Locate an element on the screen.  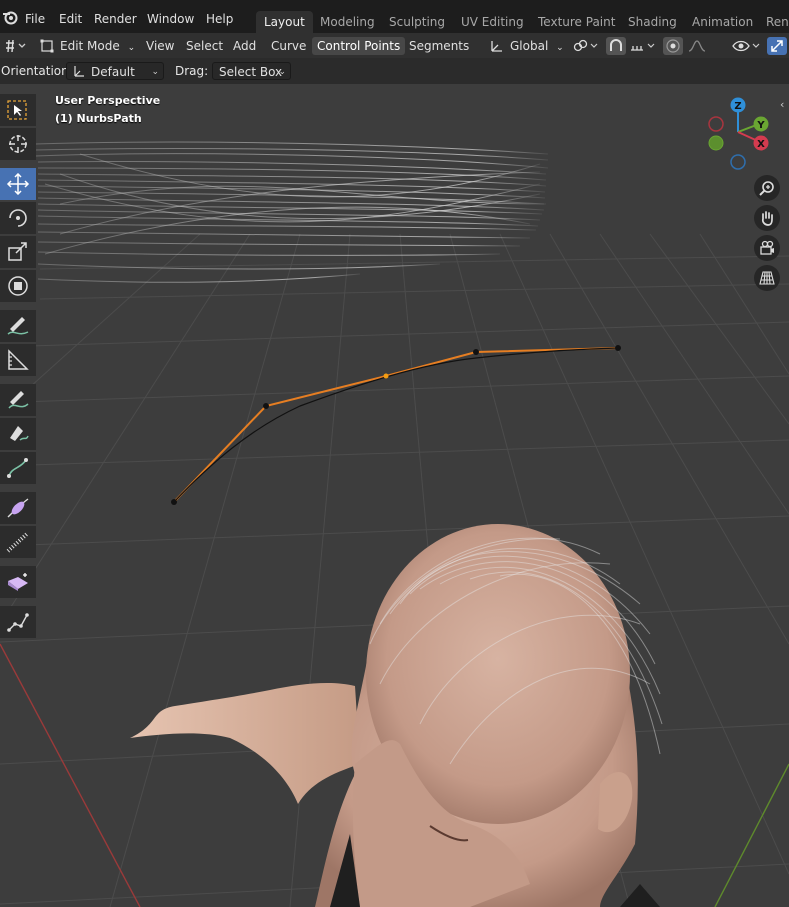
snap-target-dropdown is located at coordinates (643, 46).